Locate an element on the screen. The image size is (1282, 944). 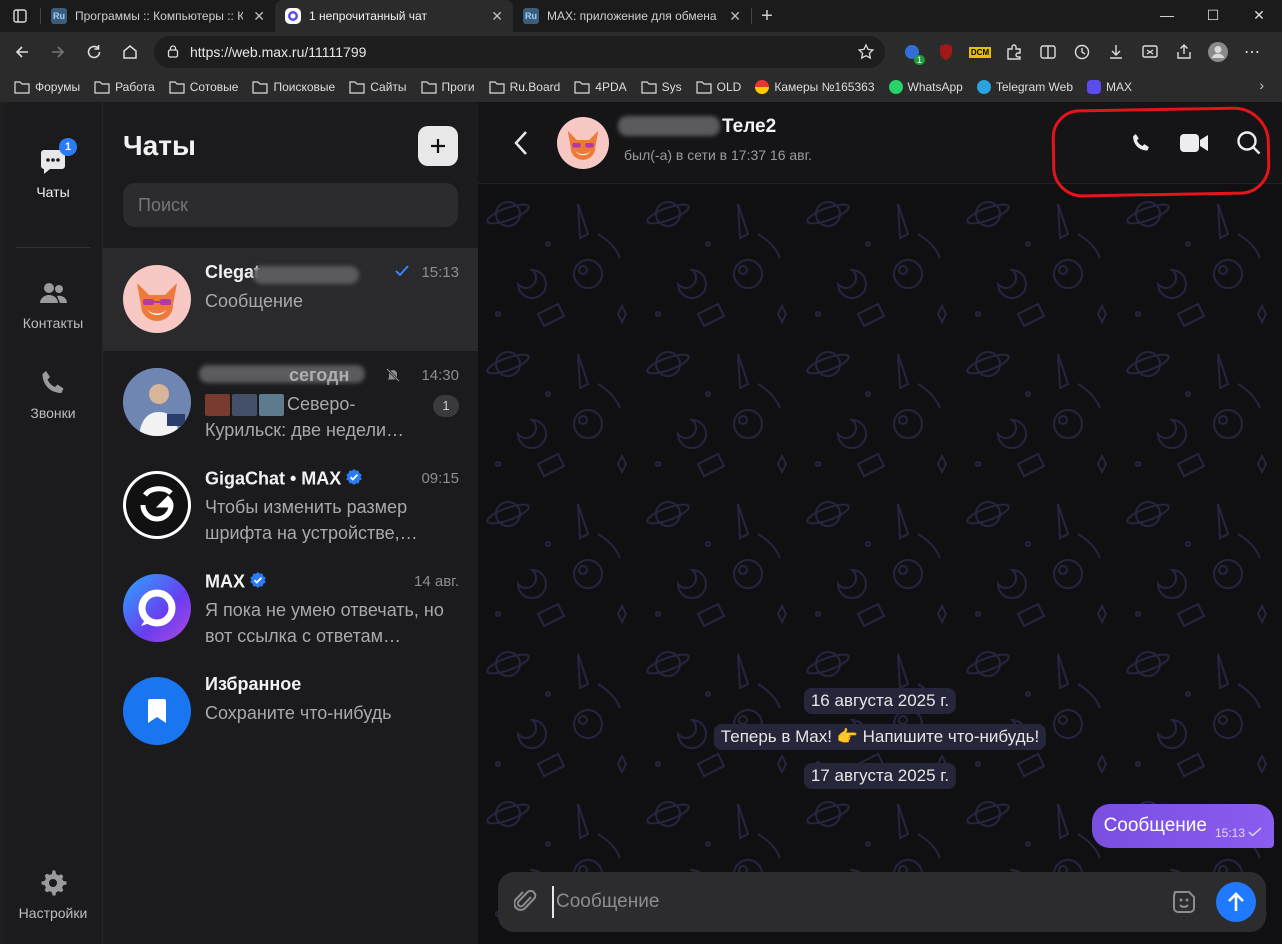
arrow-up-icon is located at coordinates (1236, 901).